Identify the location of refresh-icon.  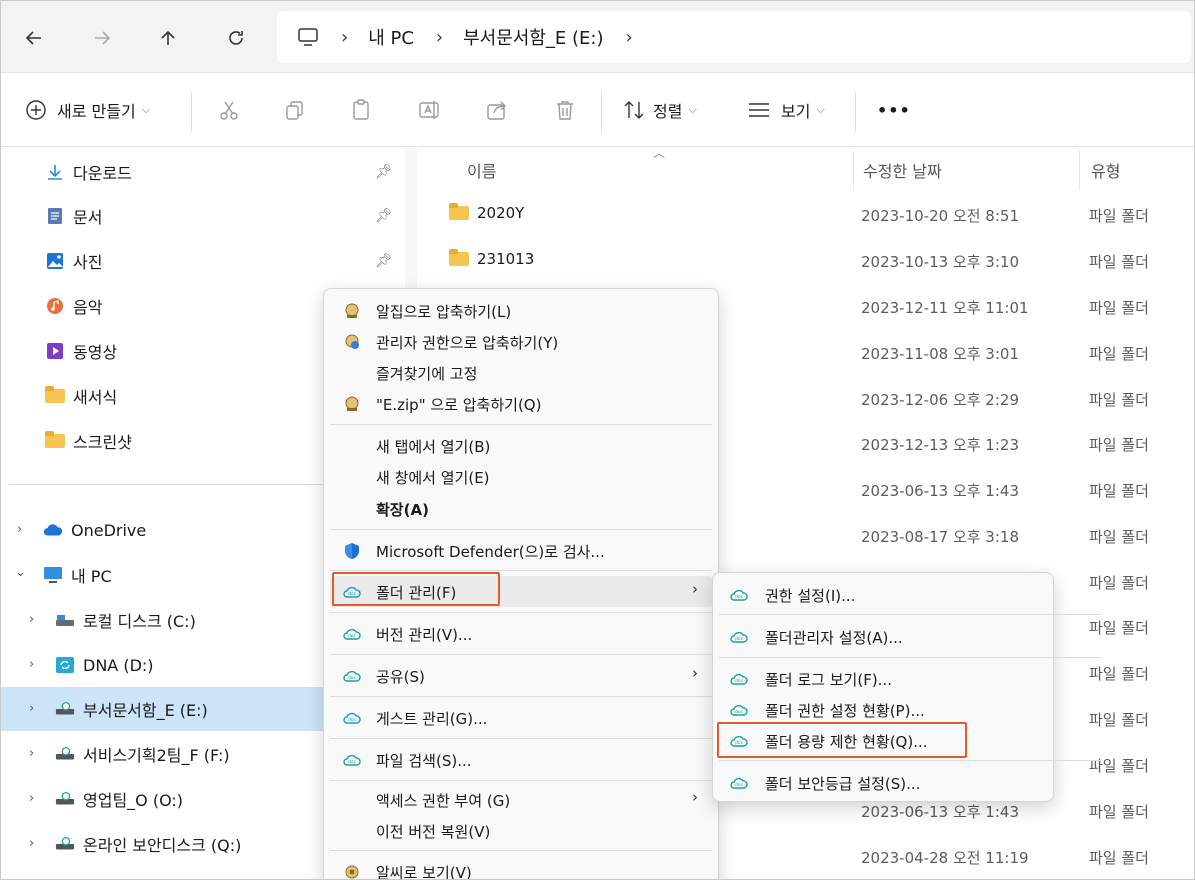
(236, 38).